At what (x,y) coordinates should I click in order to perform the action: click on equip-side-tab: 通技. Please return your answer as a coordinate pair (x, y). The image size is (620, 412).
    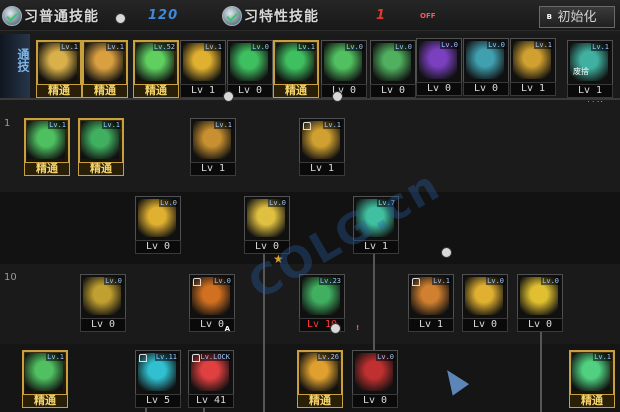
    Looking at the image, I should click on (15, 66).